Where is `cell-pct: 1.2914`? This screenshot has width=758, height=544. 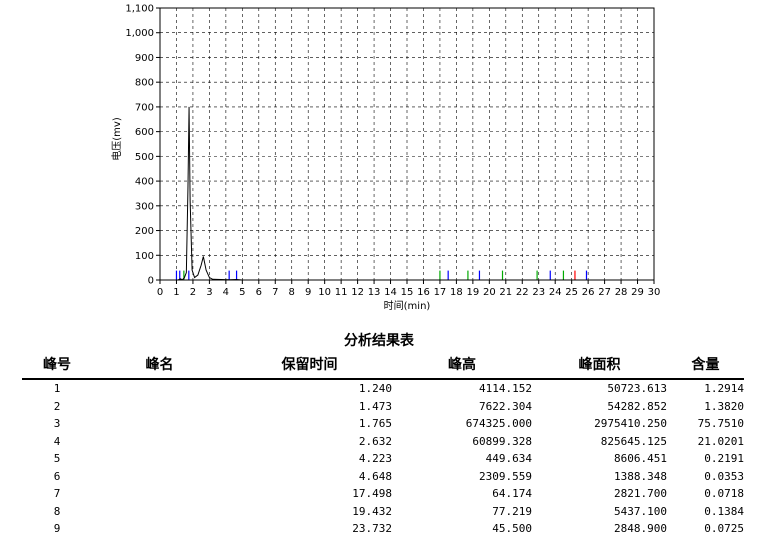 cell-pct: 1.2914 is located at coordinates (724, 389).